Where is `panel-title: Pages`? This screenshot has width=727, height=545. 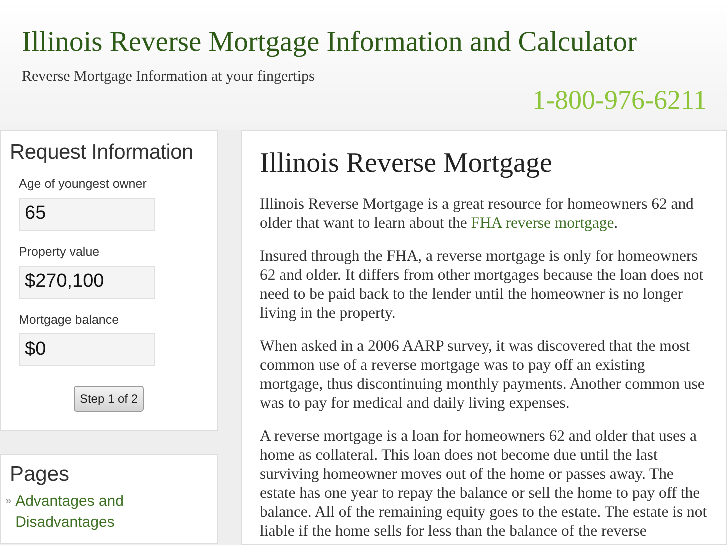
panel-title: Pages is located at coordinates (40, 475).